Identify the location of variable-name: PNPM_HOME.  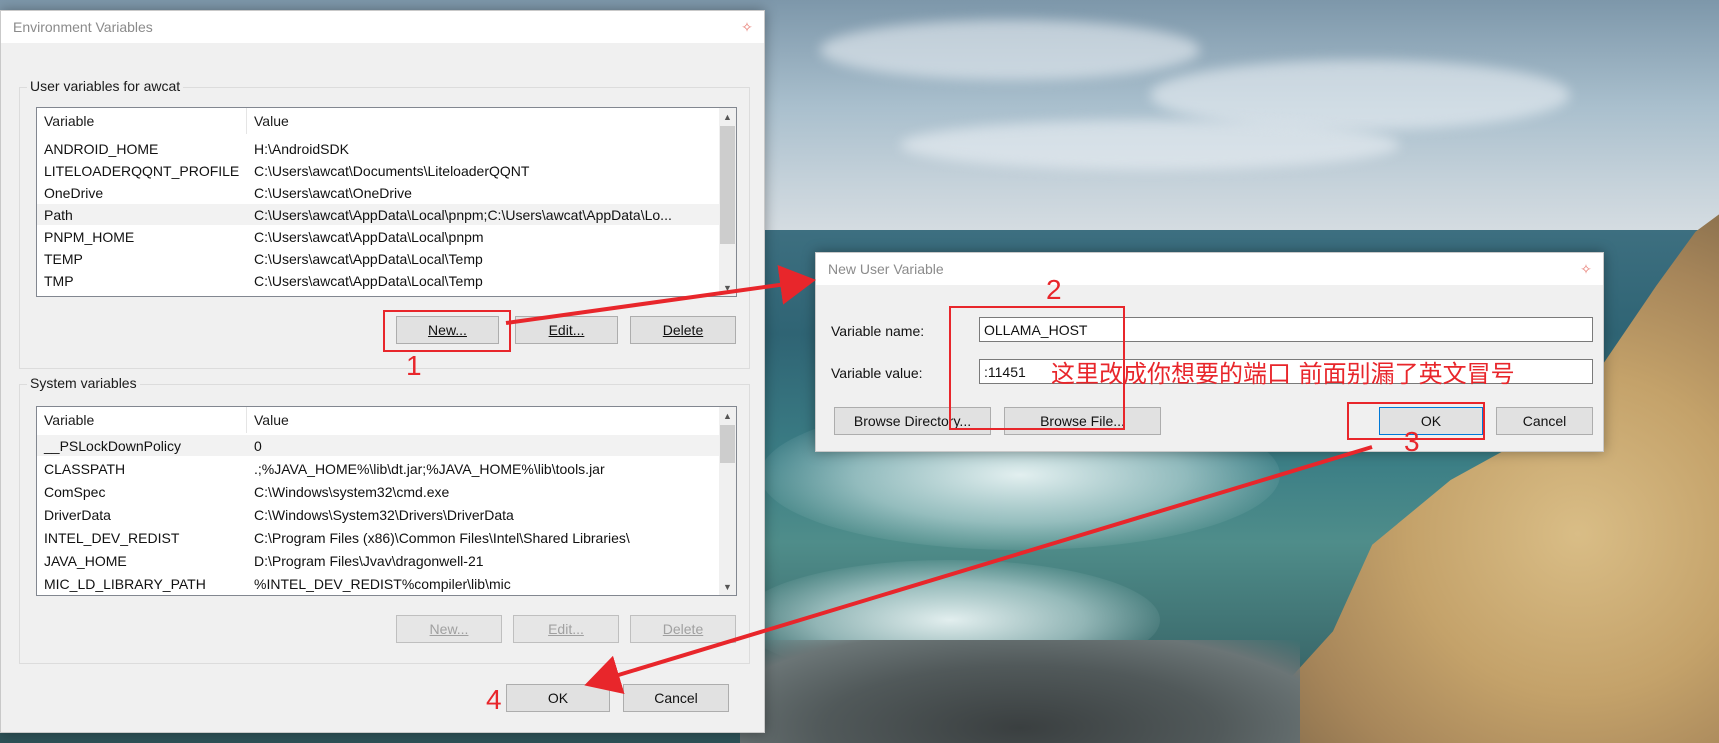
(89, 236).